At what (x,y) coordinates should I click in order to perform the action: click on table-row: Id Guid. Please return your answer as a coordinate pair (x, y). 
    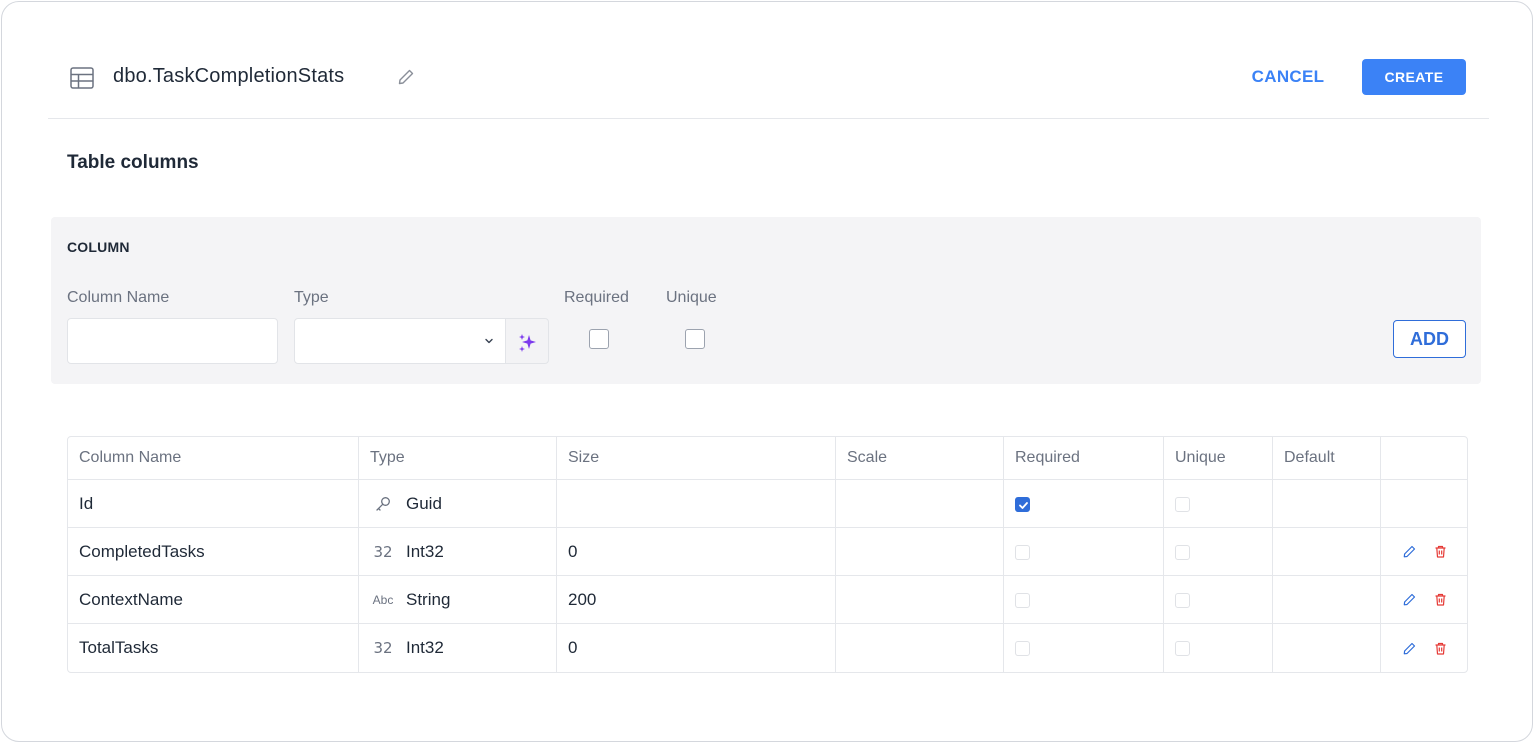
    Looking at the image, I should click on (767, 504).